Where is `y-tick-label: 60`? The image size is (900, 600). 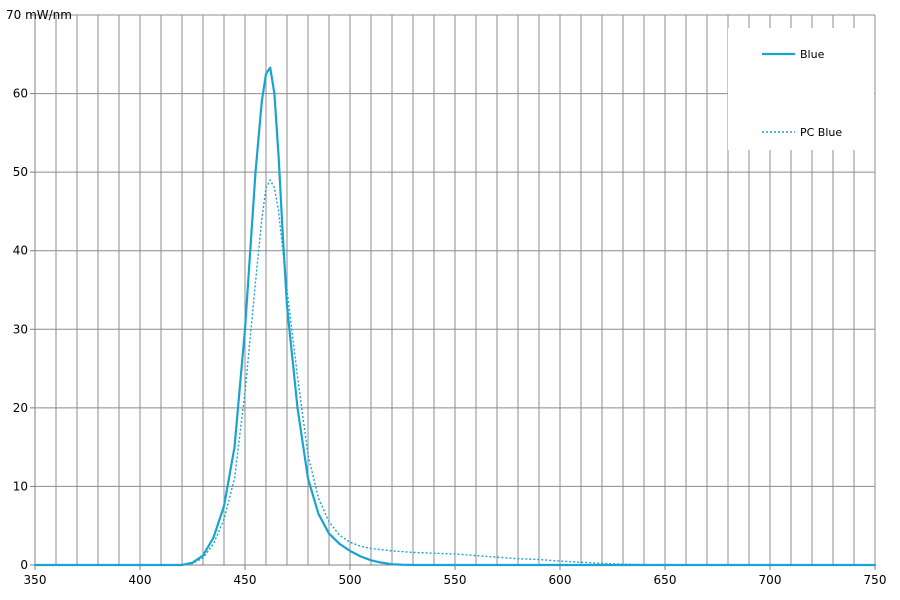 y-tick-label: 60 is located at coordinates (20, 94).